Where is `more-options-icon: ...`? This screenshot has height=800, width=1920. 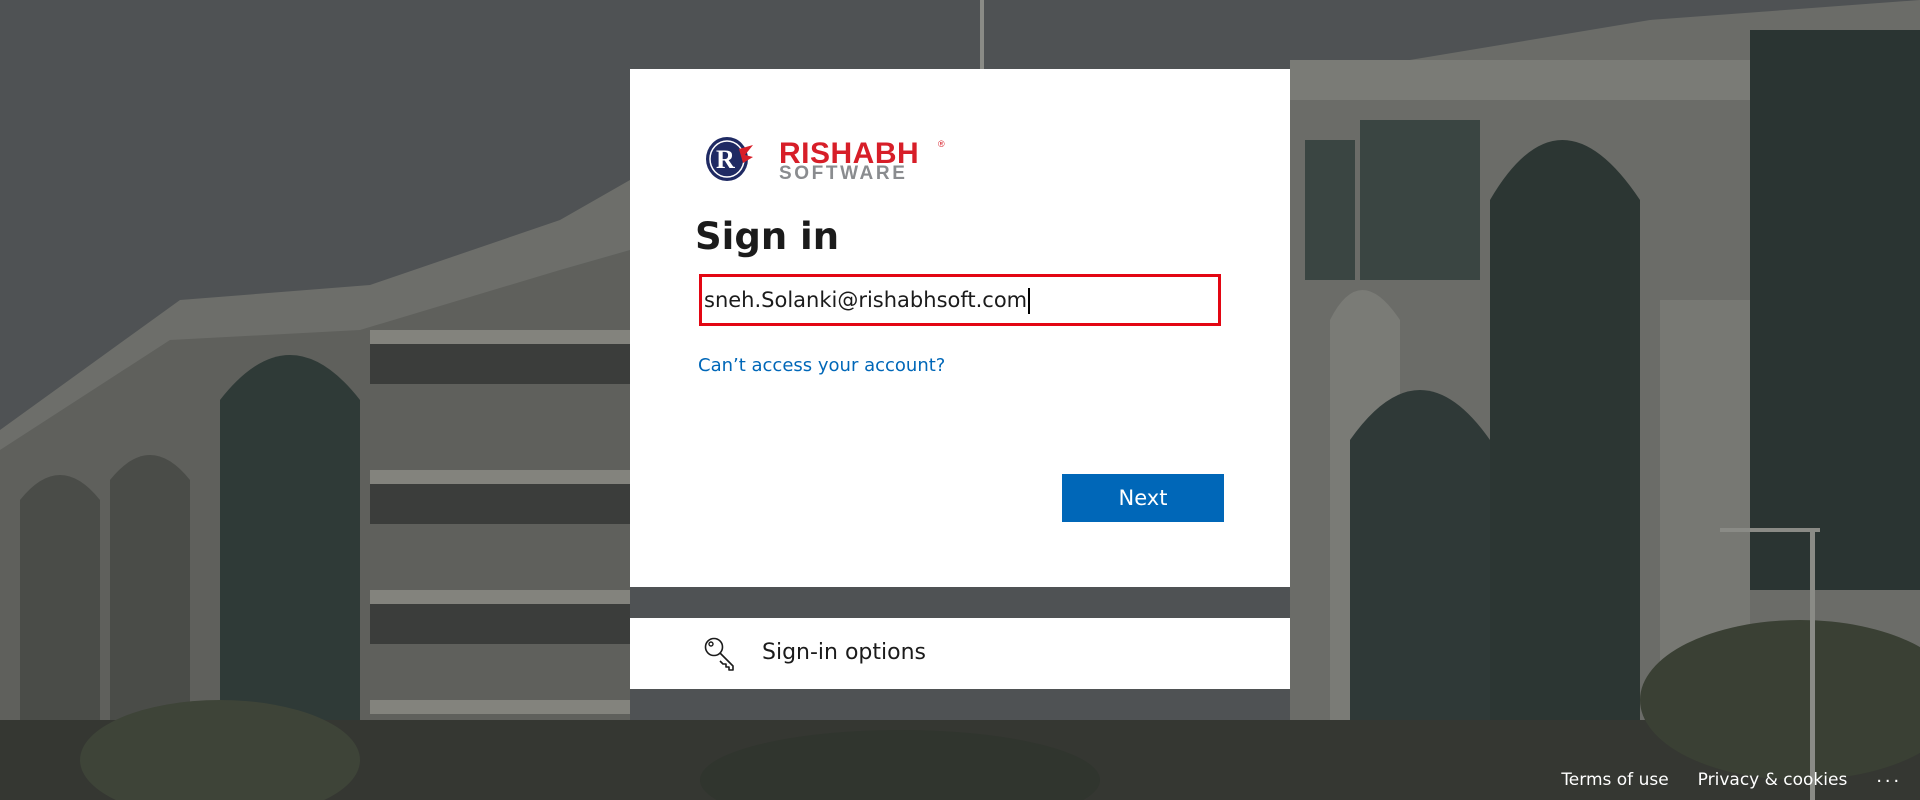
more-options-icon: ... is located at coordinates (1889, 776).